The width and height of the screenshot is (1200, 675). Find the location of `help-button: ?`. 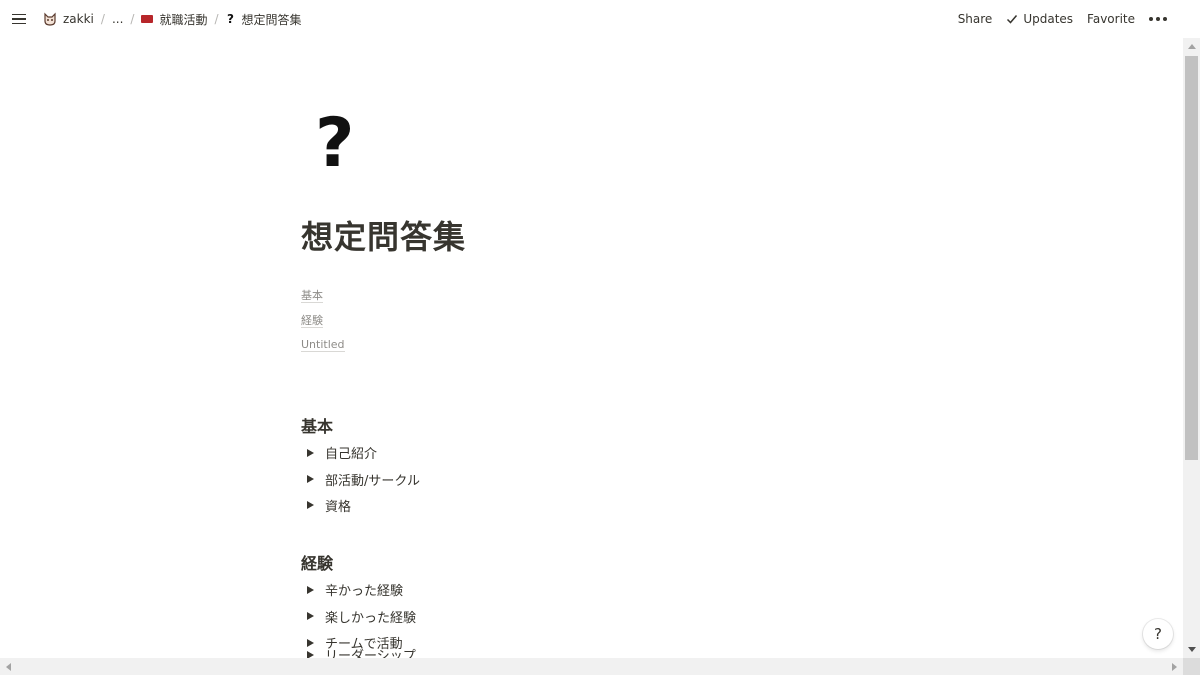

help-button: ? is located at coordinates (1158, 634).